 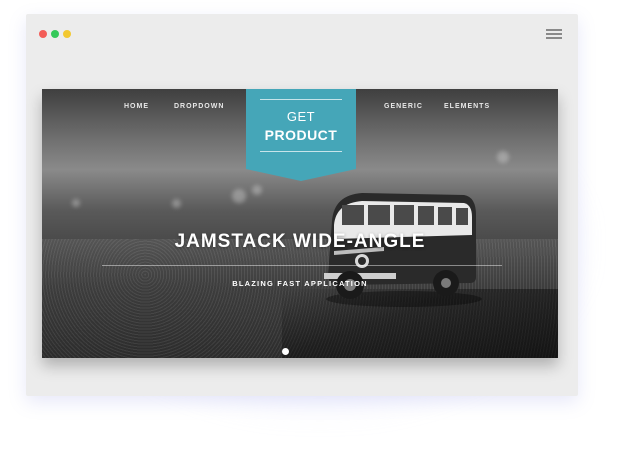 I want to click on minimize-window-dot, so click(x=67, y=34).